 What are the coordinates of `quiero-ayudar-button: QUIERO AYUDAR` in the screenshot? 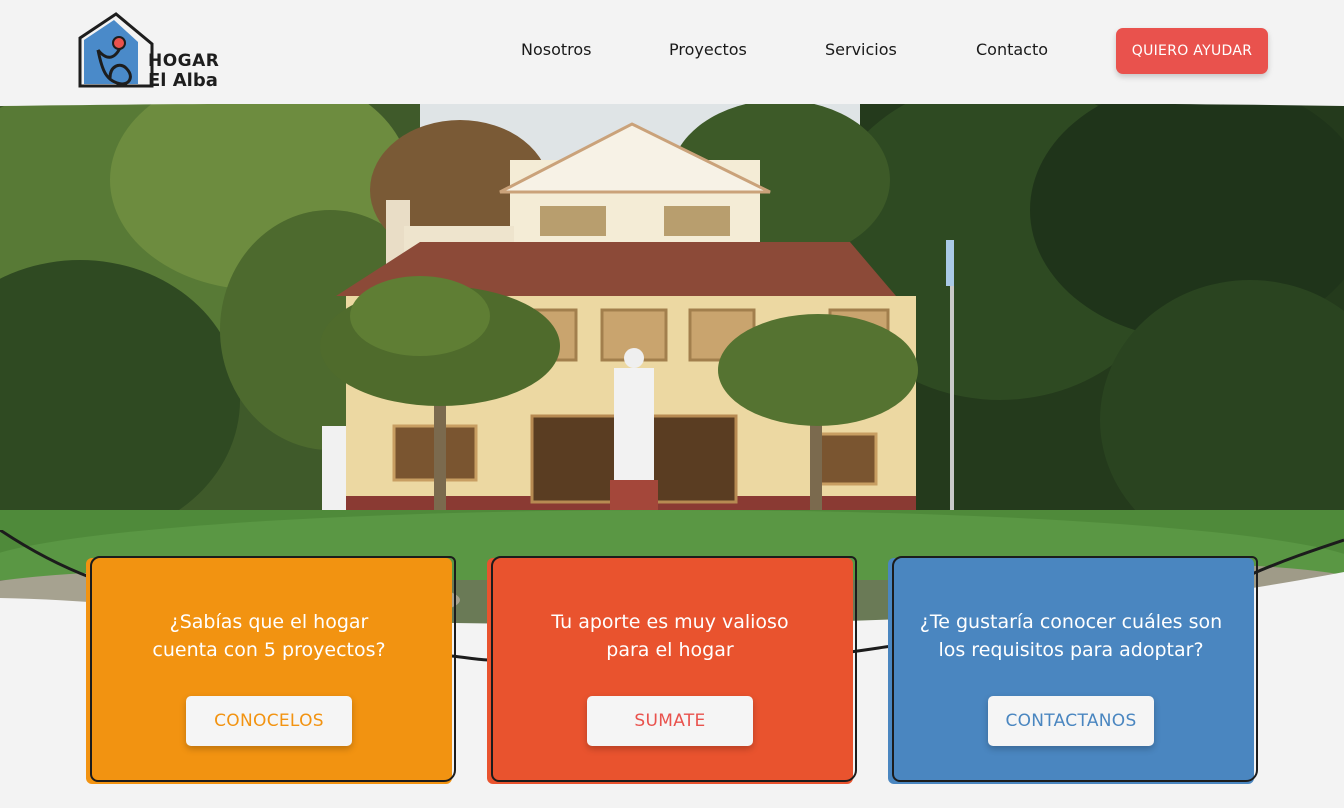 It's located at (1192, 51).